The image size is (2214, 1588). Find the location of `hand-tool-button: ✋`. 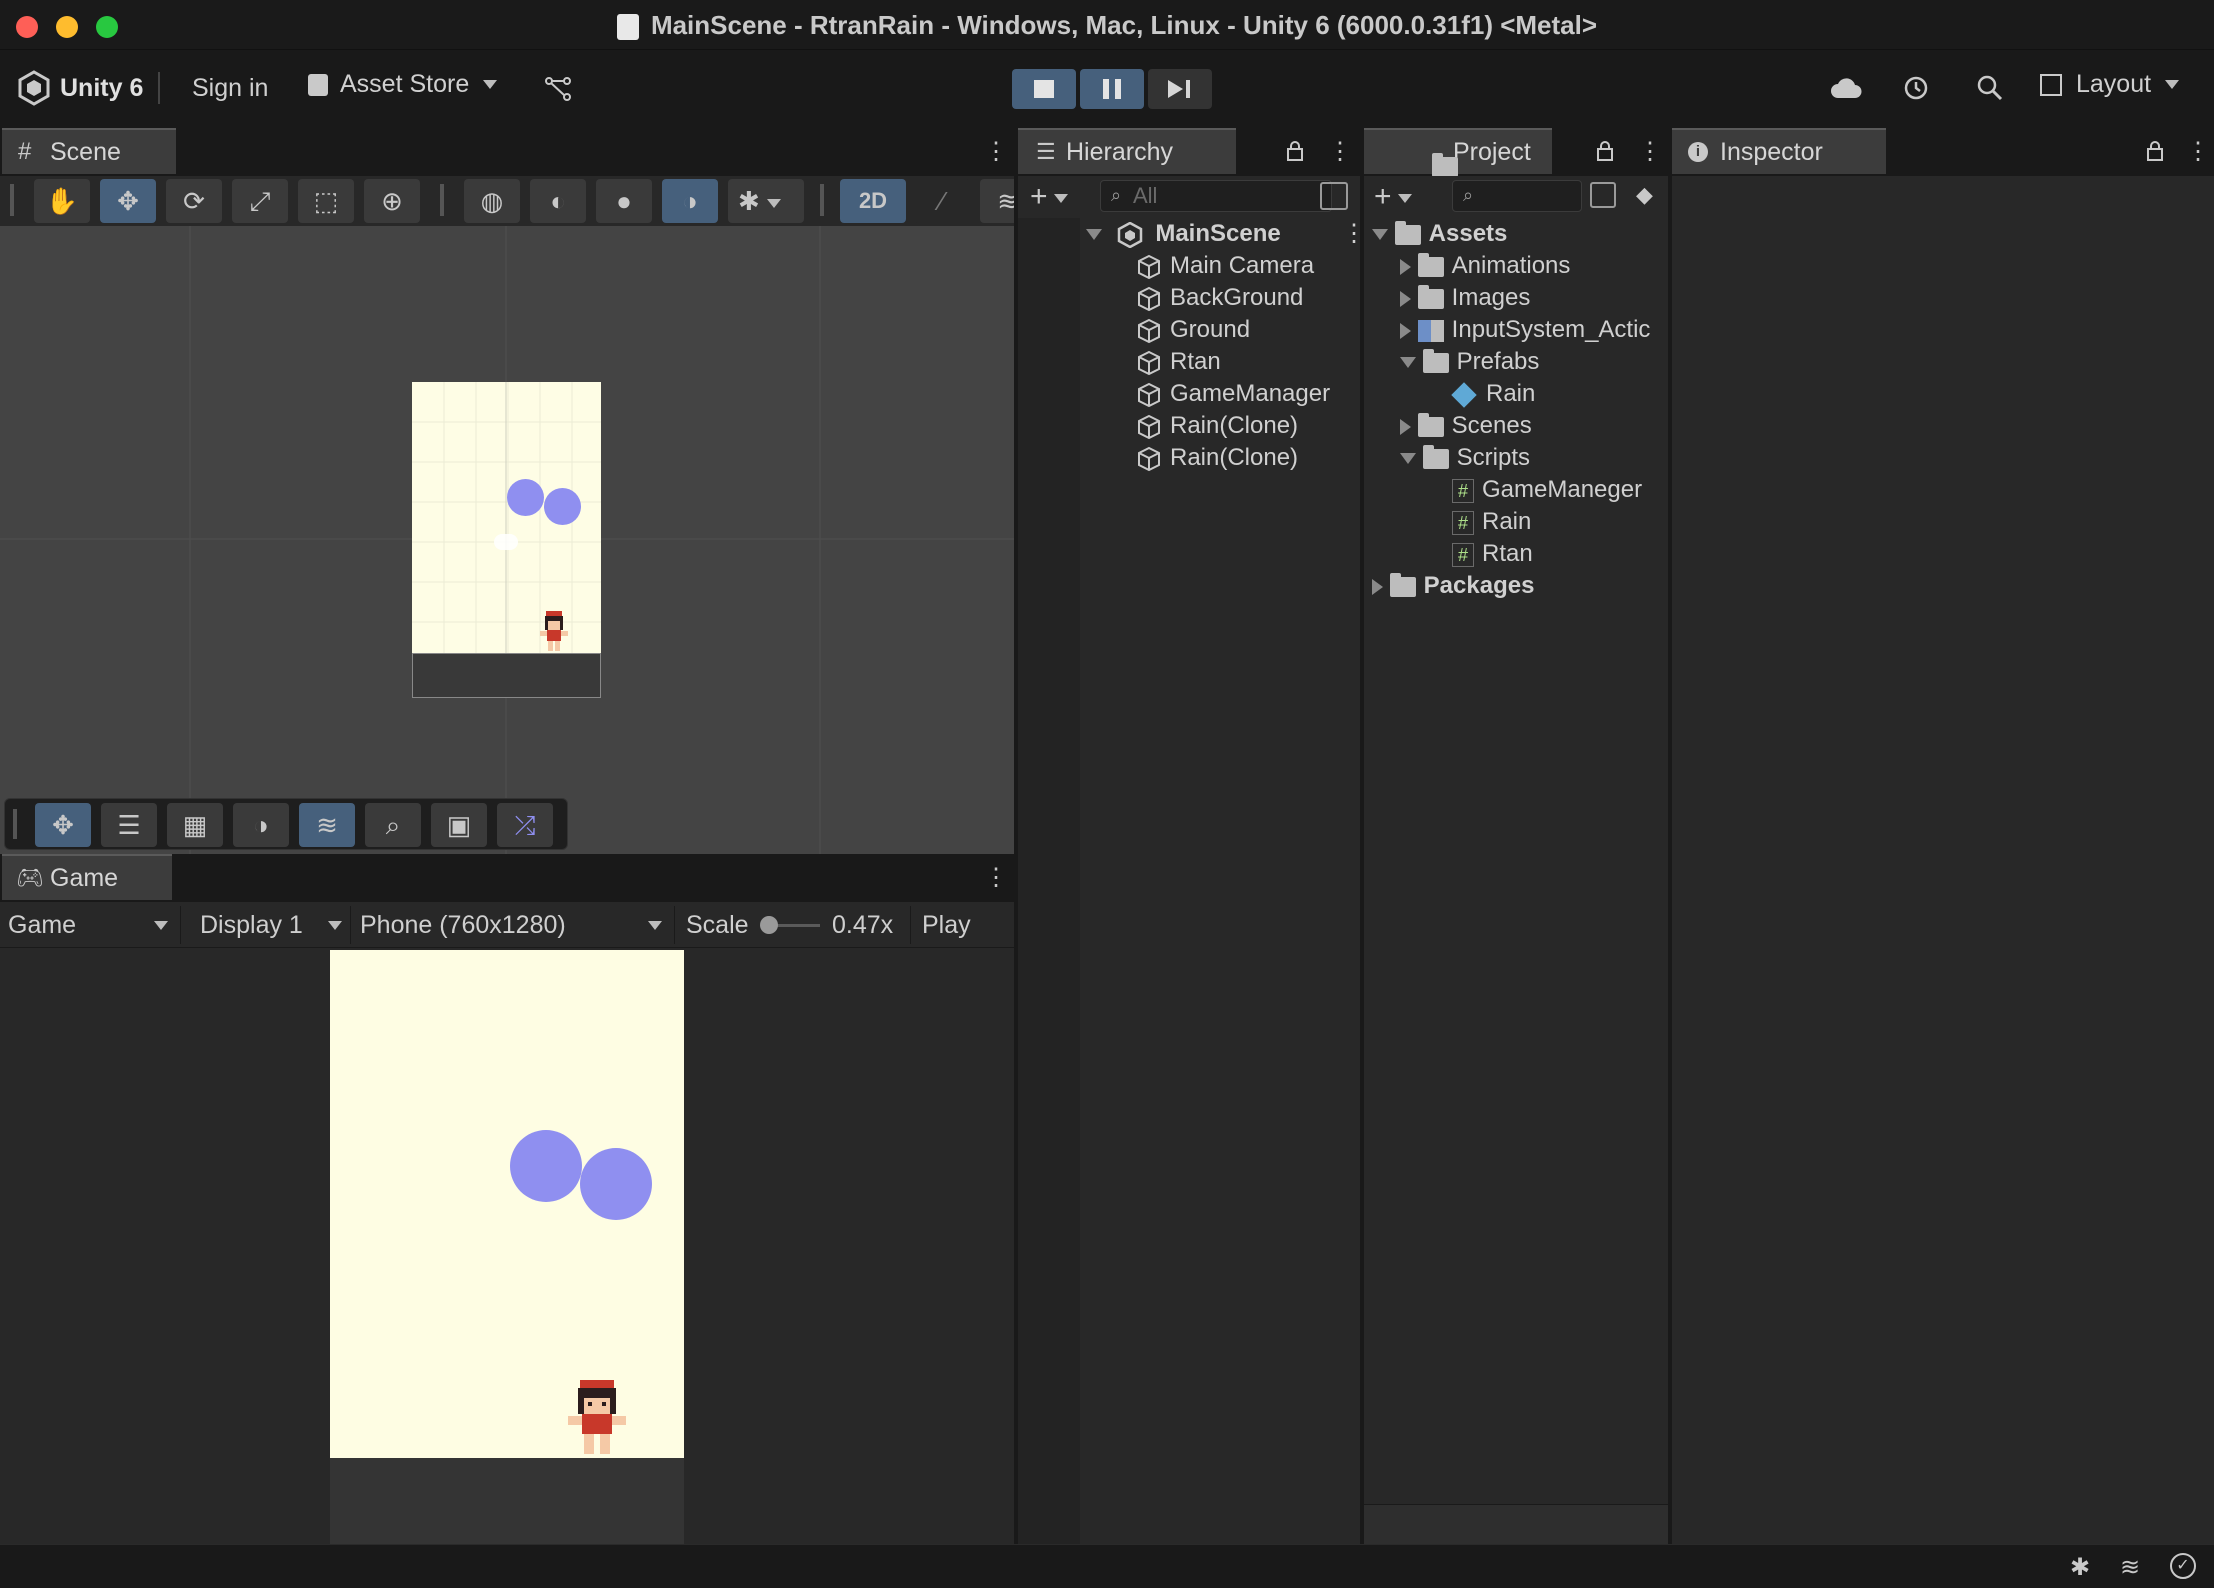

hand-tool-button: ✋ is located at coordinates (62, 201).